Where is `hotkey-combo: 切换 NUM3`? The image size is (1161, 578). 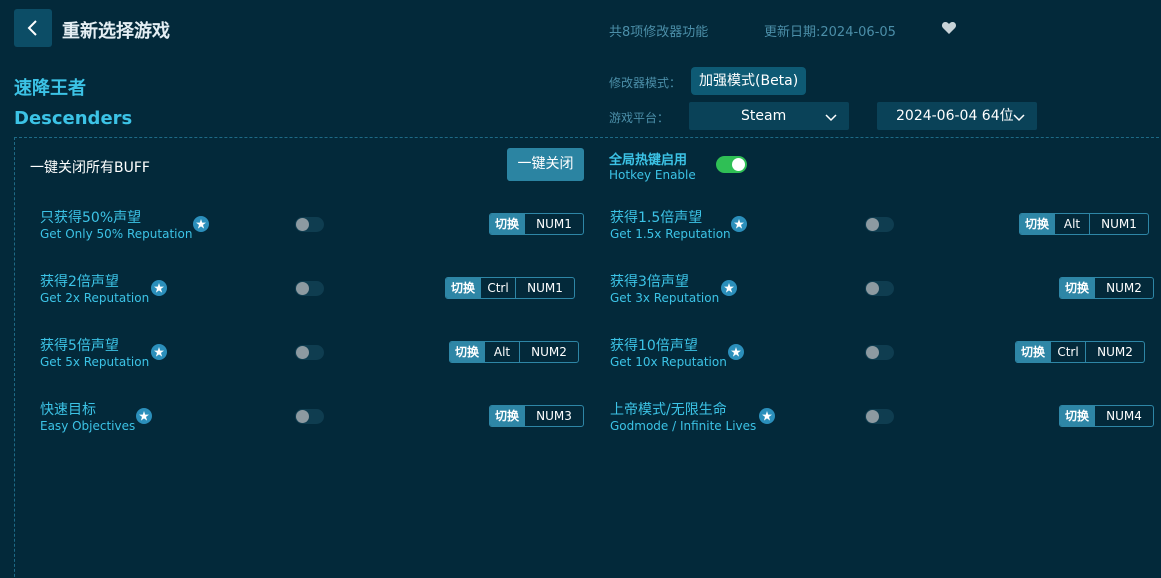 hotkey-combo: 切换 NUM3 is located at coordinates (537, 416).